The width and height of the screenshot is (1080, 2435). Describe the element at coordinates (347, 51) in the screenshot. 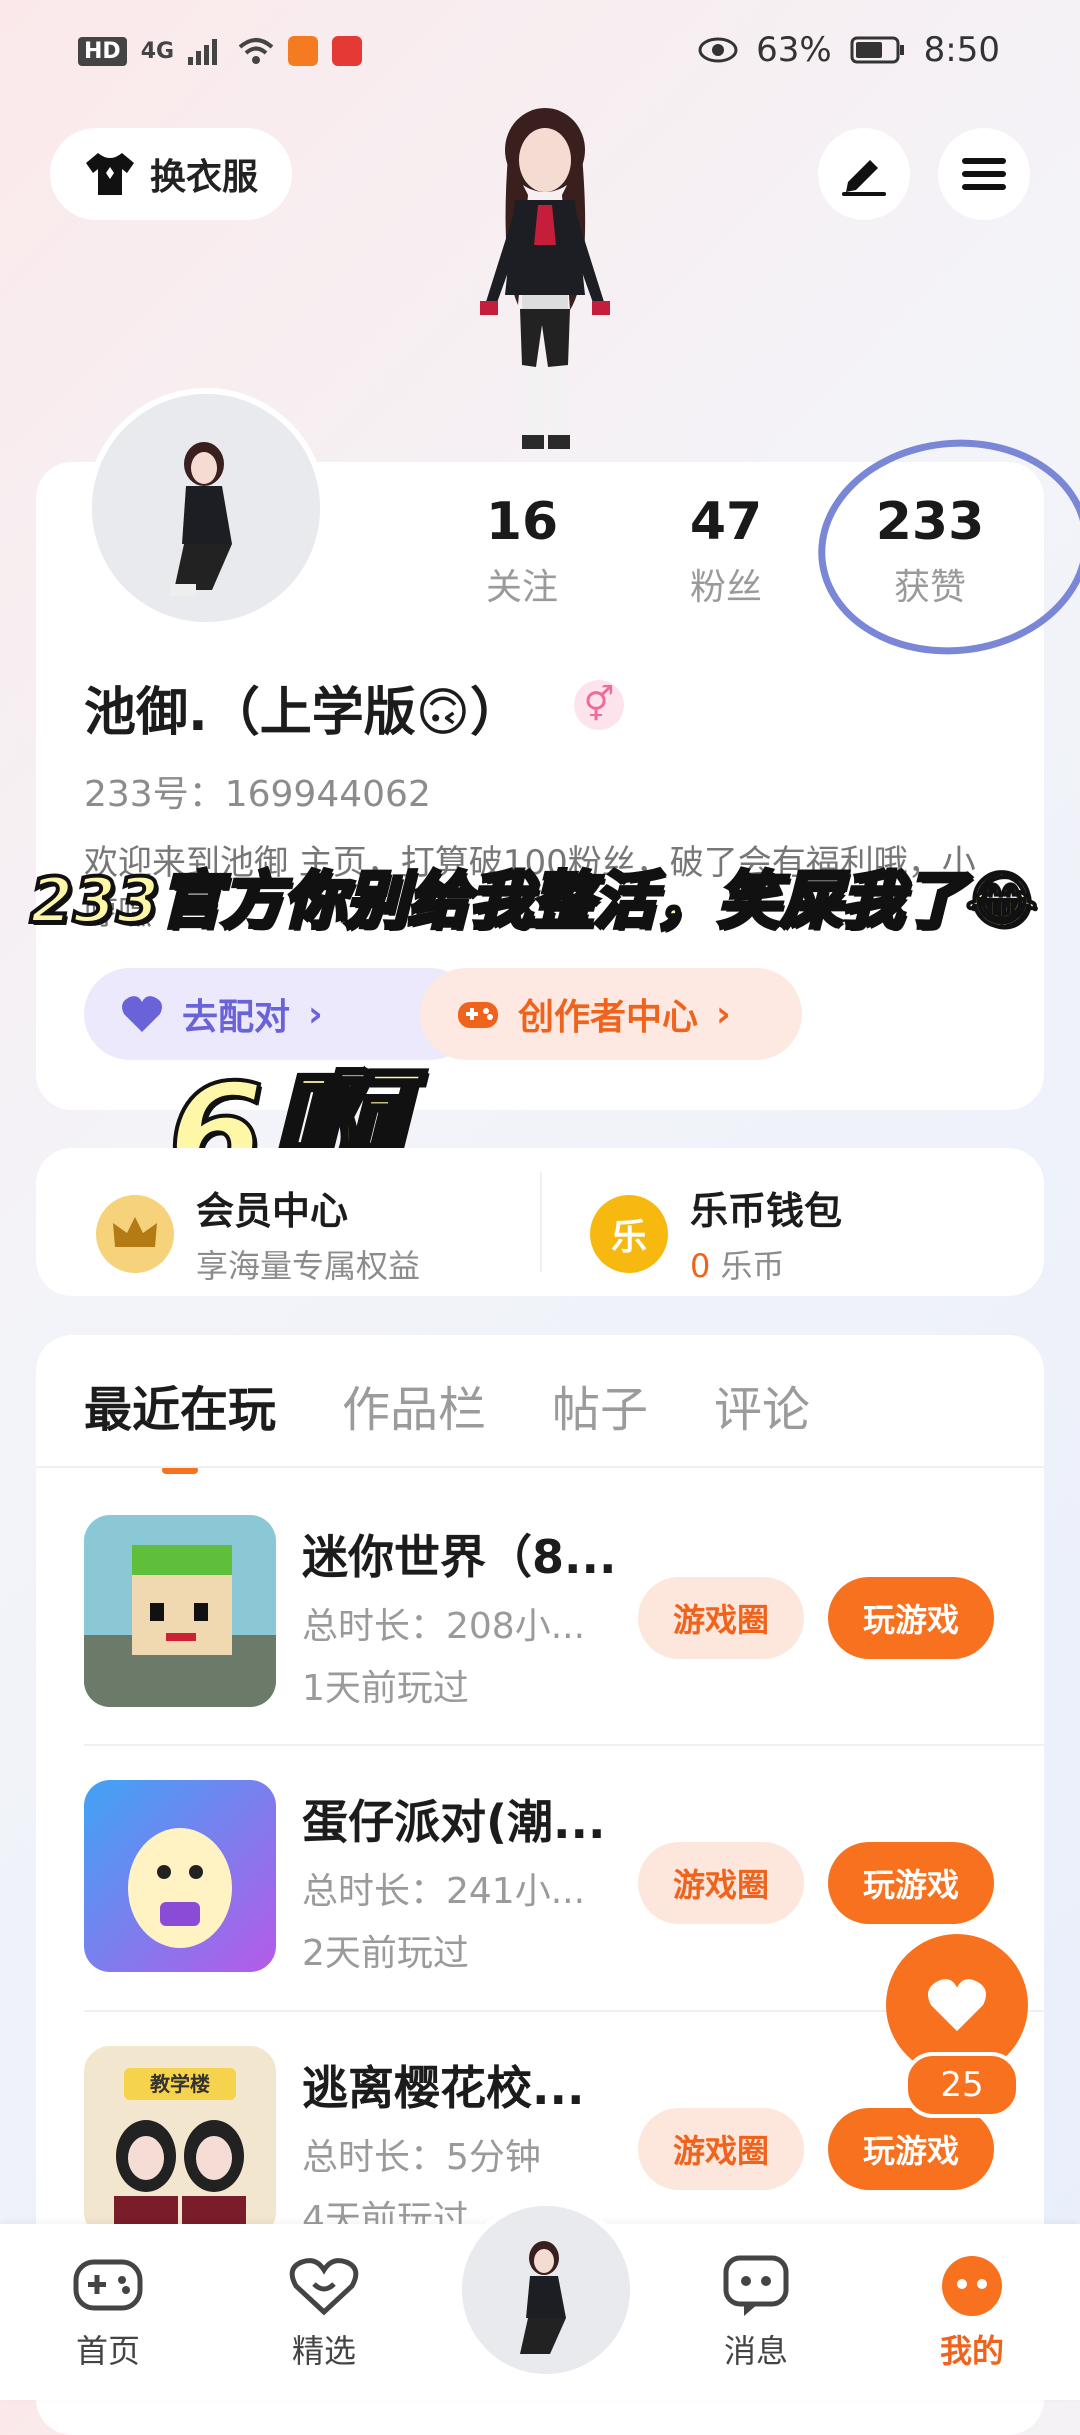

I see `app-notif2-icon` at that location.